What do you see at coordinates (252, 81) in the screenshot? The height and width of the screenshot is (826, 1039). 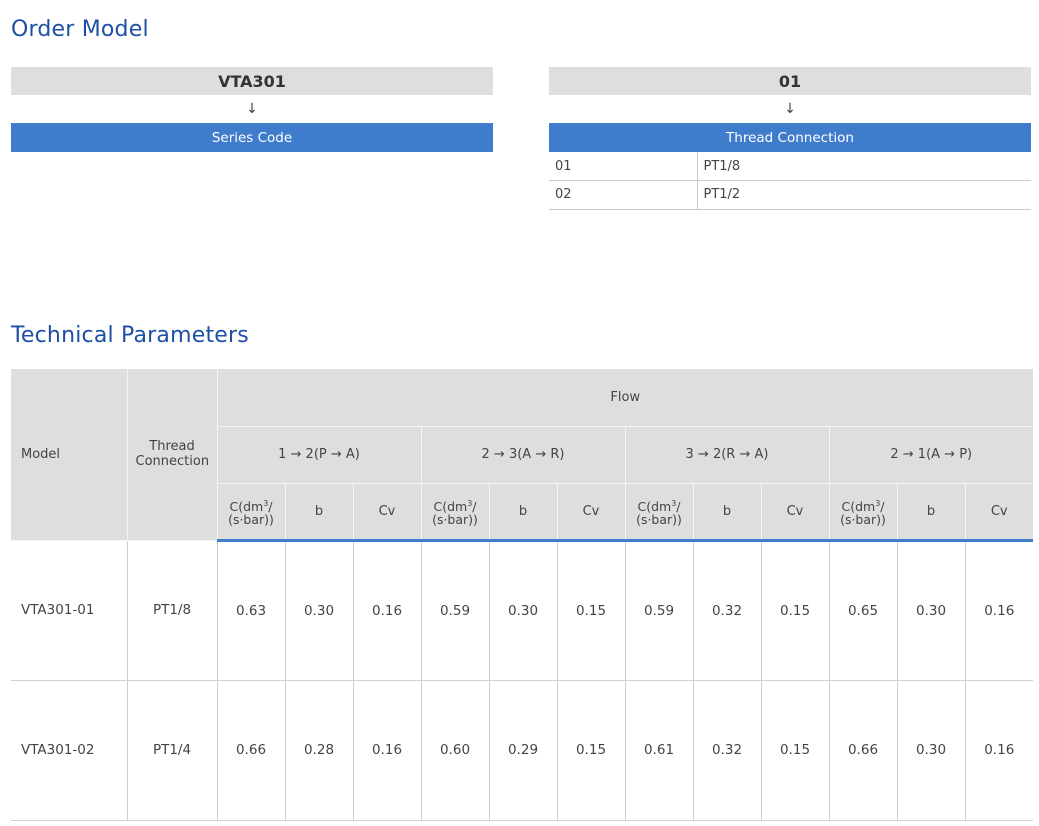 I see `series-code-value: VTA301` at bounding box center [252, 81].